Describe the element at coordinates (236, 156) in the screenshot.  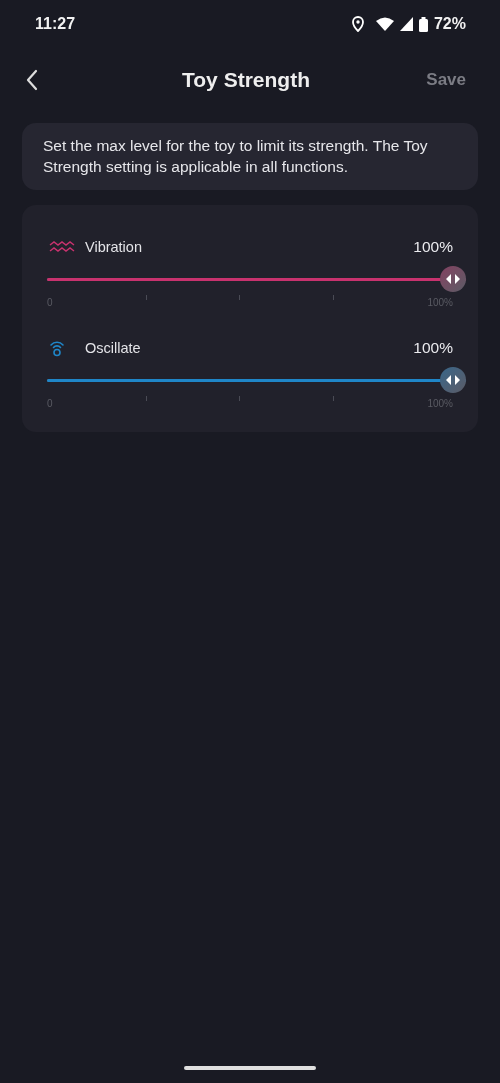
I see `info-text: Set the max level for the toy to limit its strength. The Toy Strength setting is applicable in all functions.` at that location.